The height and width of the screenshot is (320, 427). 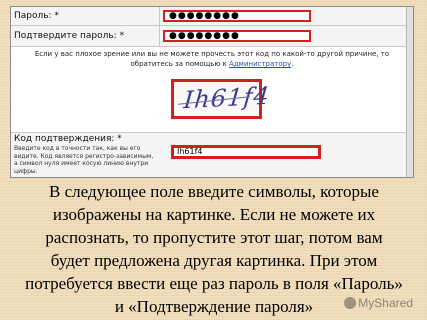 I want to click on confirm-password-field: ●●●●●●●●, so click(x=237, y=36).